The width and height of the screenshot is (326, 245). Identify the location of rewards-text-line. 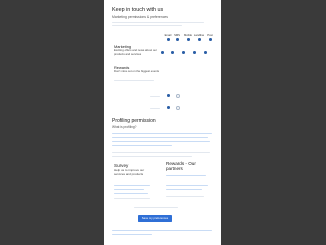
(134, 81).